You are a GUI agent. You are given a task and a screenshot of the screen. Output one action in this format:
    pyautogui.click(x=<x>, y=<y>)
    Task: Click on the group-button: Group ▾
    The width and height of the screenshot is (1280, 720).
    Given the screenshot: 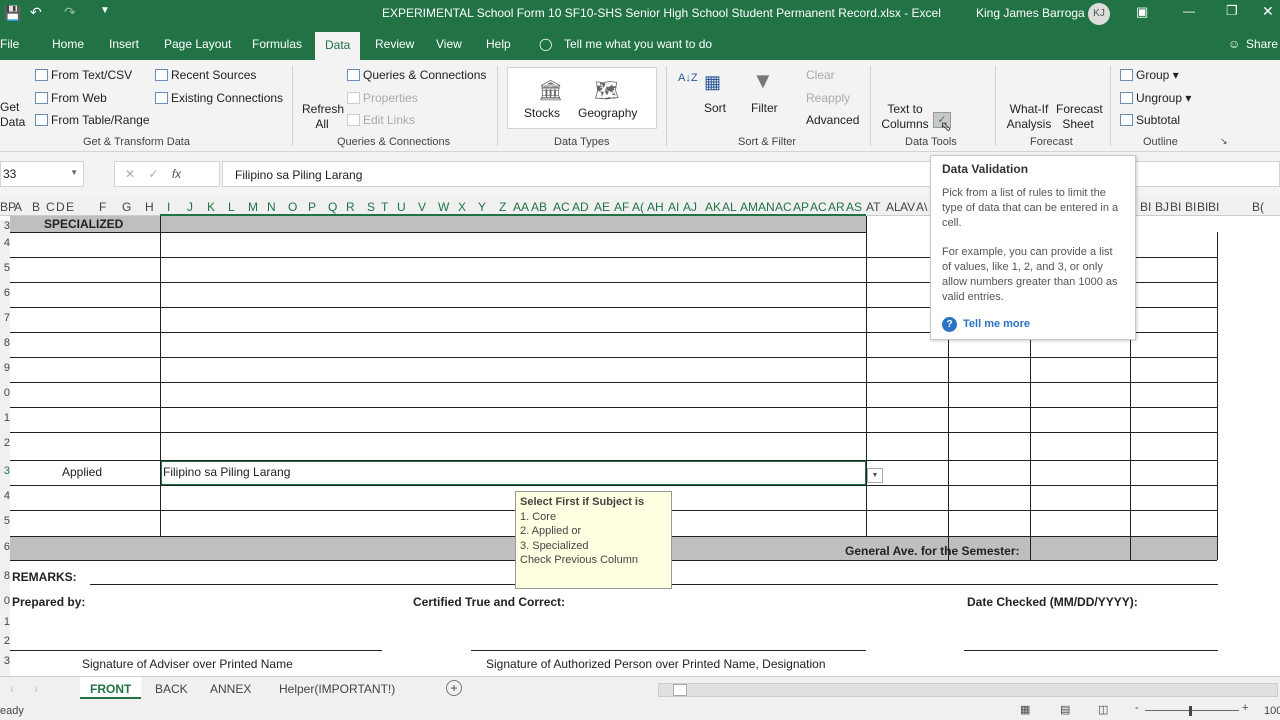 What is the action you would take?
    pyautogui.click(x=1149, y=75)
    